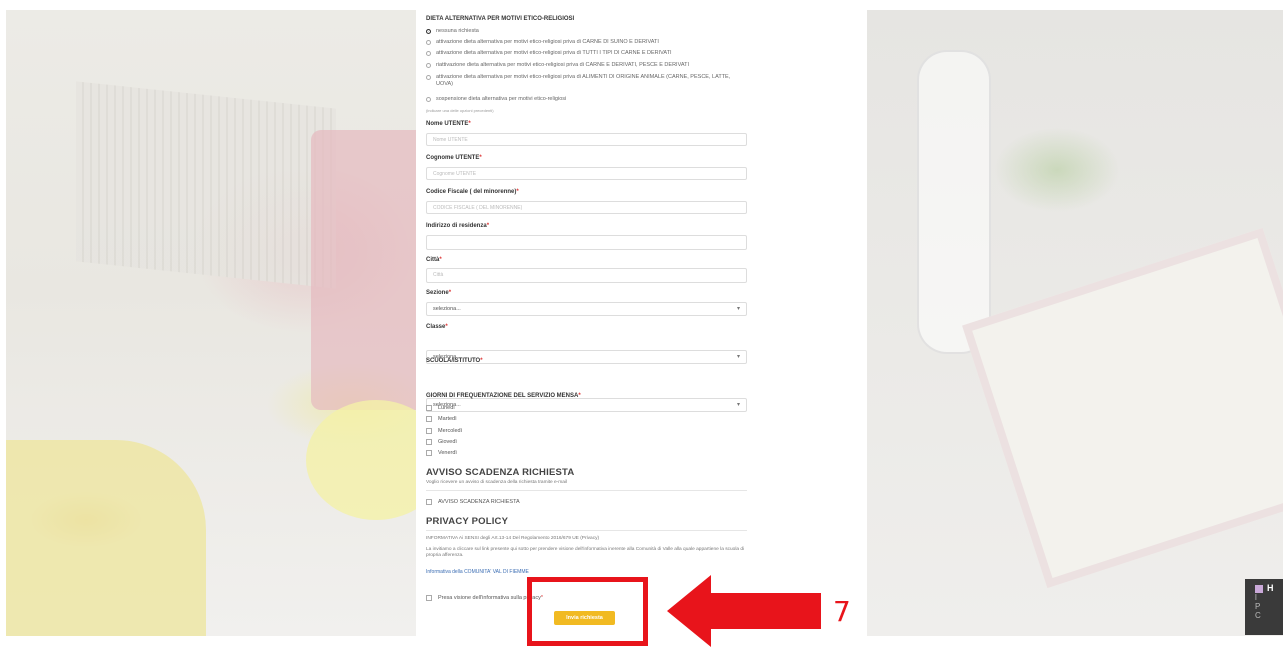 The height and width of the screenshot is (649, 1283). What do you see at coordinates (1258, 606) in the screenshot?
I see `toast-line: P` at bounding box center [1258, 606].